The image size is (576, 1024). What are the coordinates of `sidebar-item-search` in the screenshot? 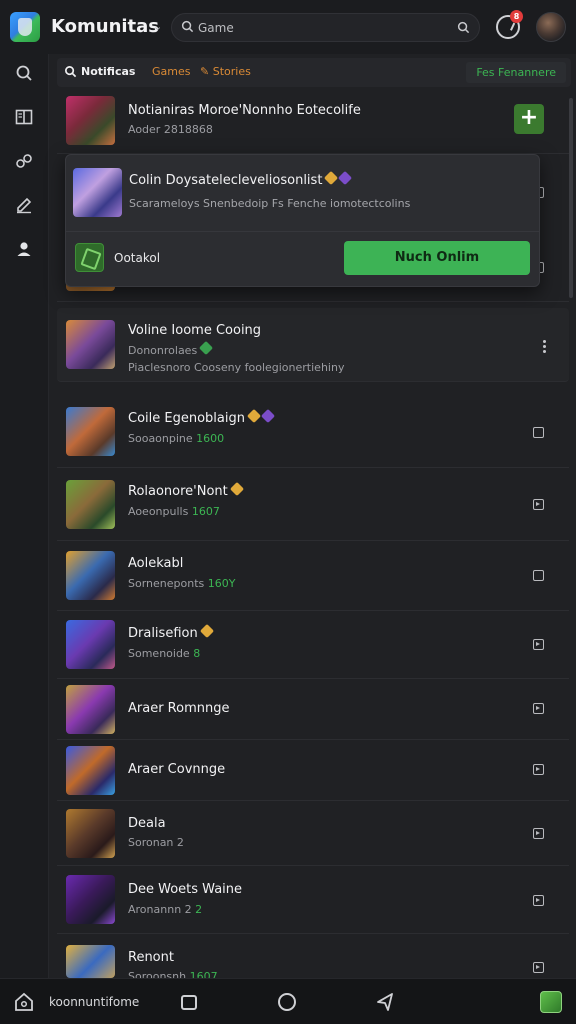 It's located at (24, 73).